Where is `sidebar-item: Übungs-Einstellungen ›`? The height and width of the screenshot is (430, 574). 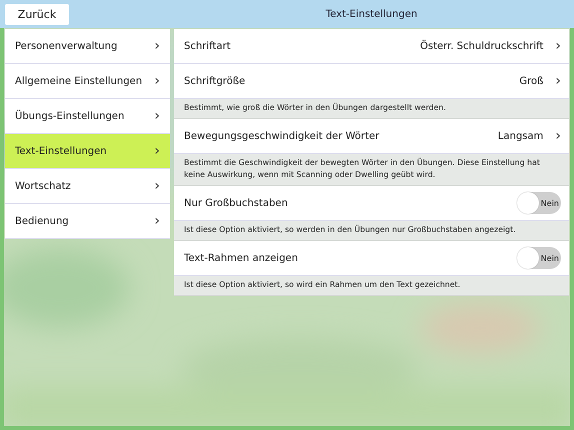 sidebar-item: Übungs-Einstellungen › is located at coordinates (87, 116).